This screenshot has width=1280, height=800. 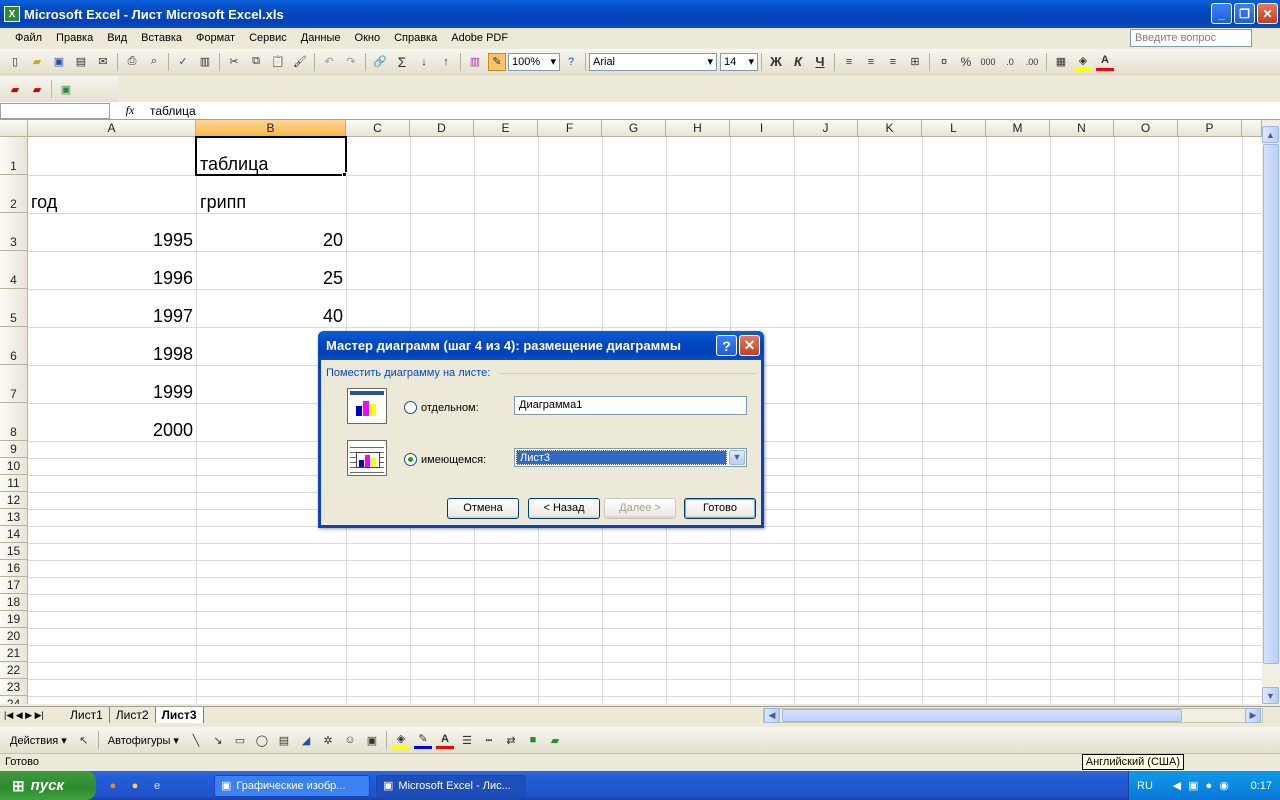 I want to click on permission-icon: ▤, so click(x=81, y=62).